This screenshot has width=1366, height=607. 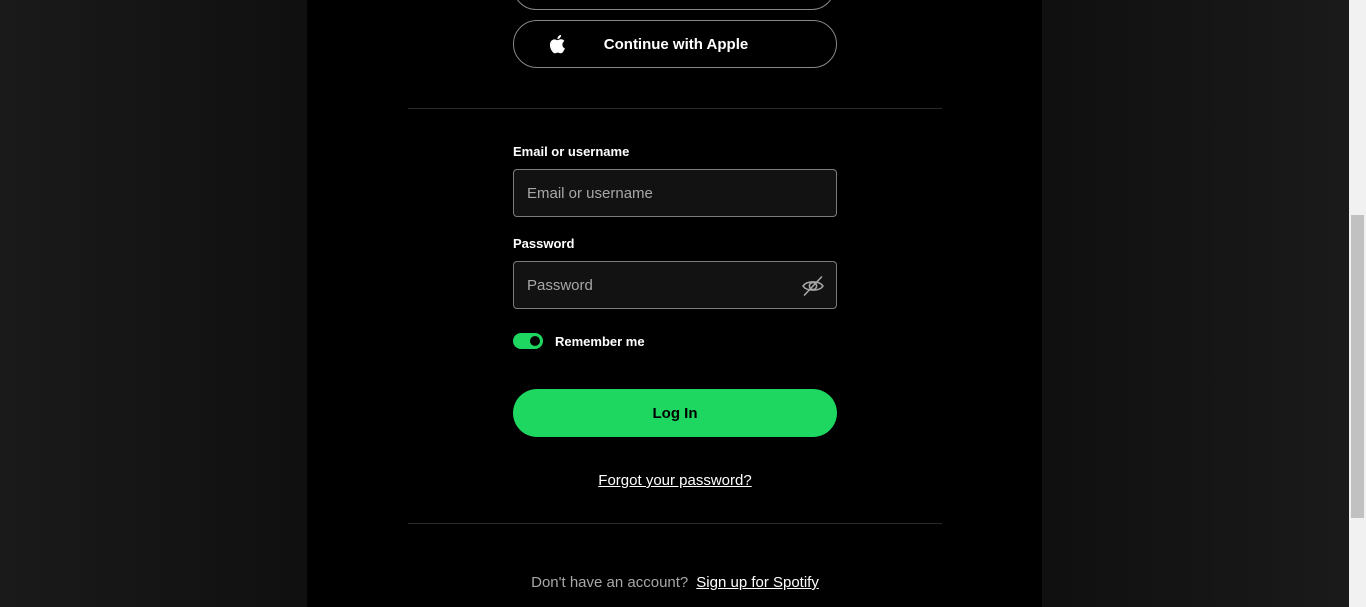 What do you see at coordinates (528, 341) in the screenshot?
I see `remember-me-toggle` at bounding box center [528, 341].